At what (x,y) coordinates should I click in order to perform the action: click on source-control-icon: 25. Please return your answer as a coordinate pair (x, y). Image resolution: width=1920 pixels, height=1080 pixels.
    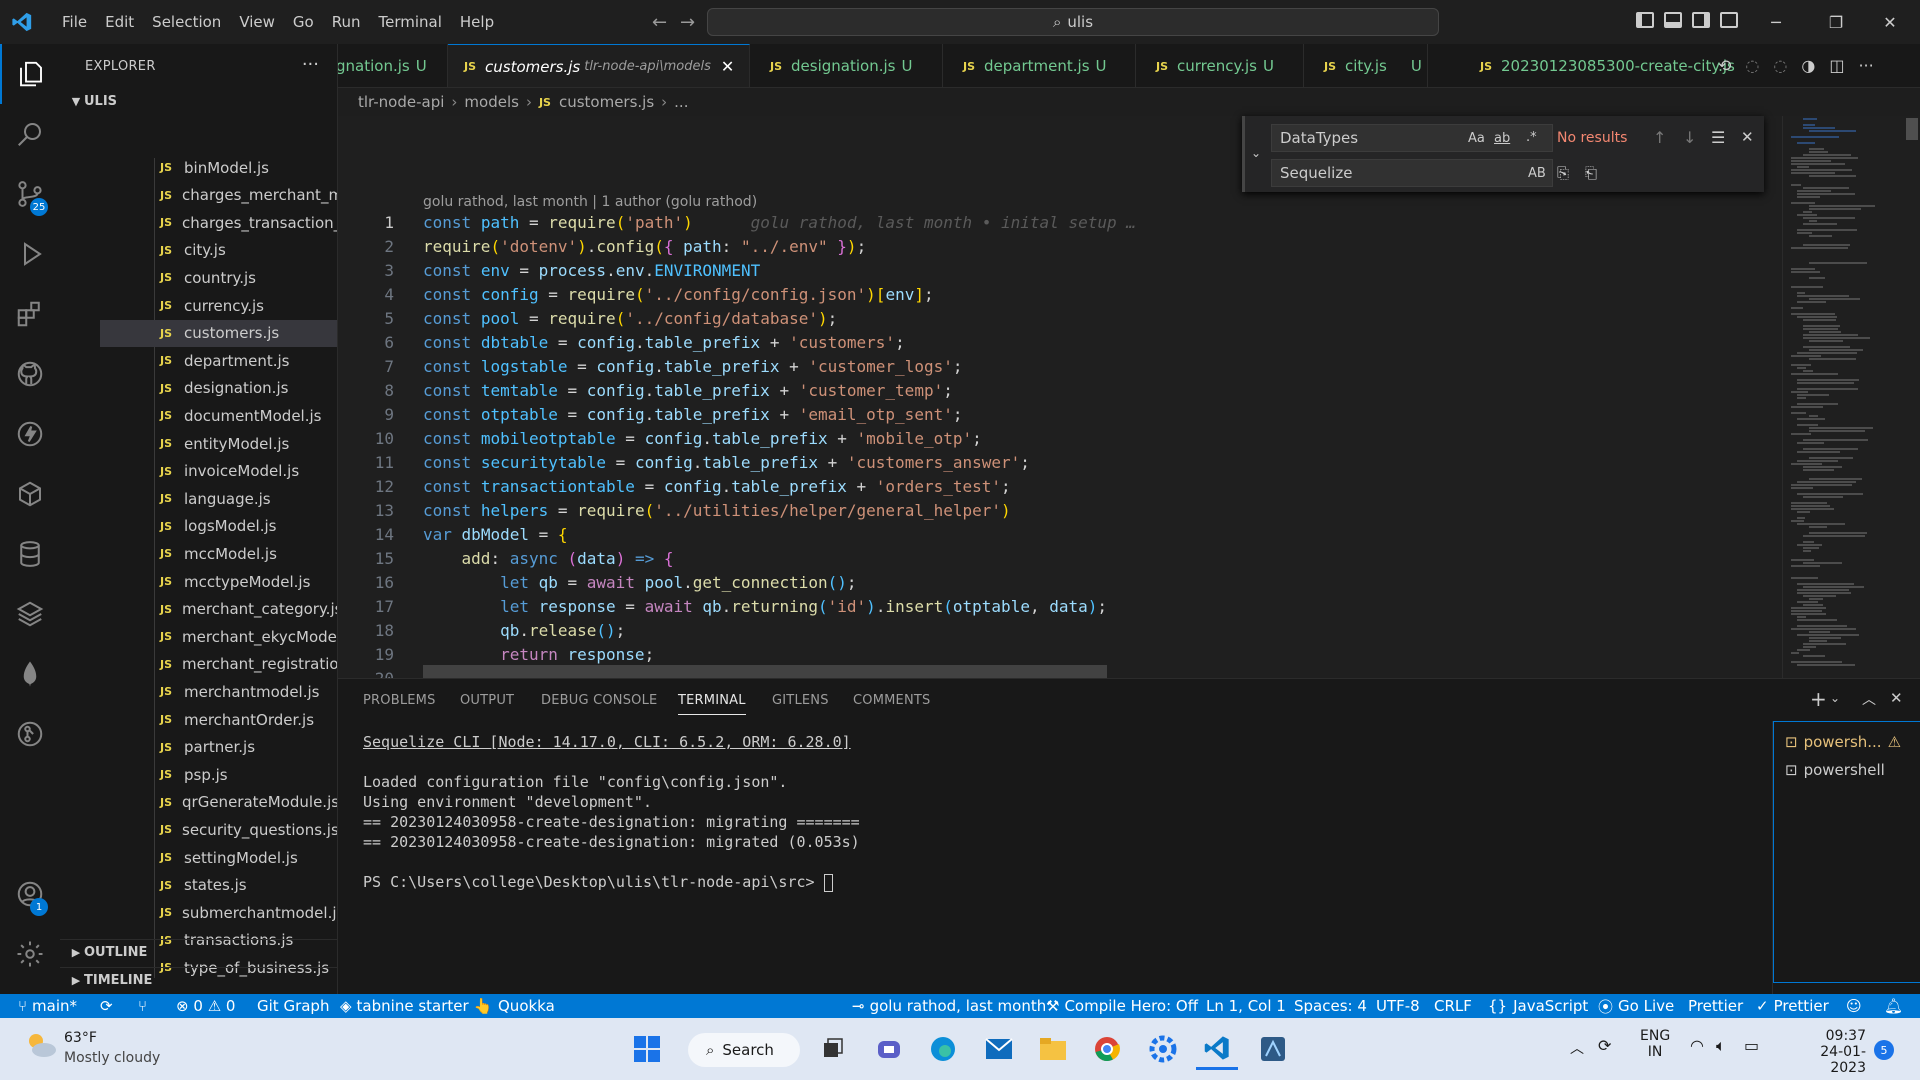
    Looking at the image, I should click on (30, 194).